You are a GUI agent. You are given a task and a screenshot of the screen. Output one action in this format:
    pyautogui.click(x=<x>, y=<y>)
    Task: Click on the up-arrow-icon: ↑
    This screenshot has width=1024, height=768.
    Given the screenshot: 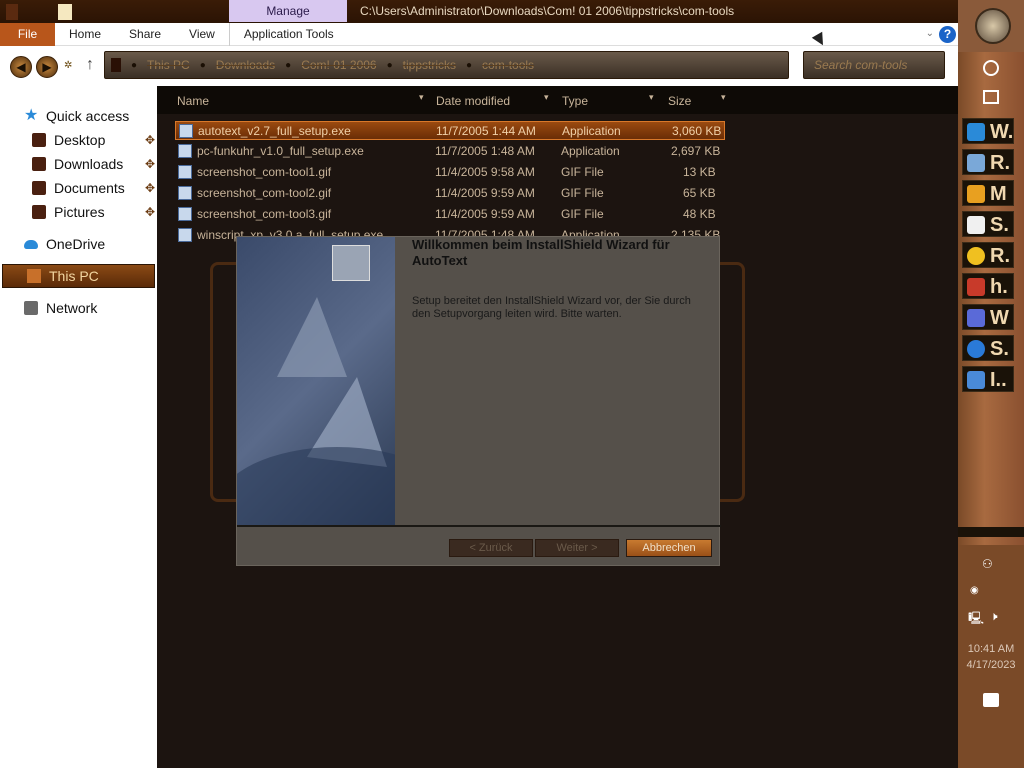 What is the action you would take?
    pyautogui.click(x=90, y=65)
    